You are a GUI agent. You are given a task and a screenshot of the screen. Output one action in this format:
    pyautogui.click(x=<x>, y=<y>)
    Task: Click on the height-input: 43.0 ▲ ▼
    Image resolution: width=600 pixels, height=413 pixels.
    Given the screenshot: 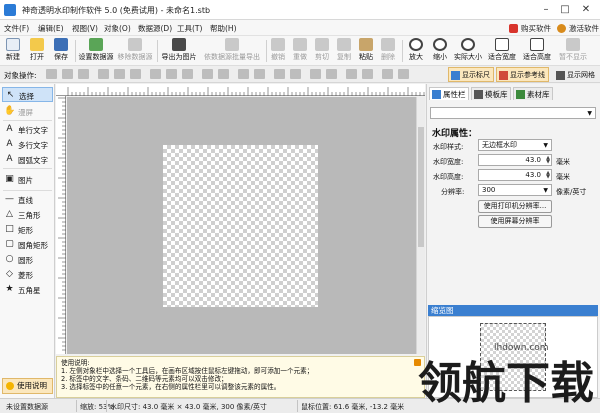 What is the action you would take?
    pyautogui.click(x=515, y=175)
    